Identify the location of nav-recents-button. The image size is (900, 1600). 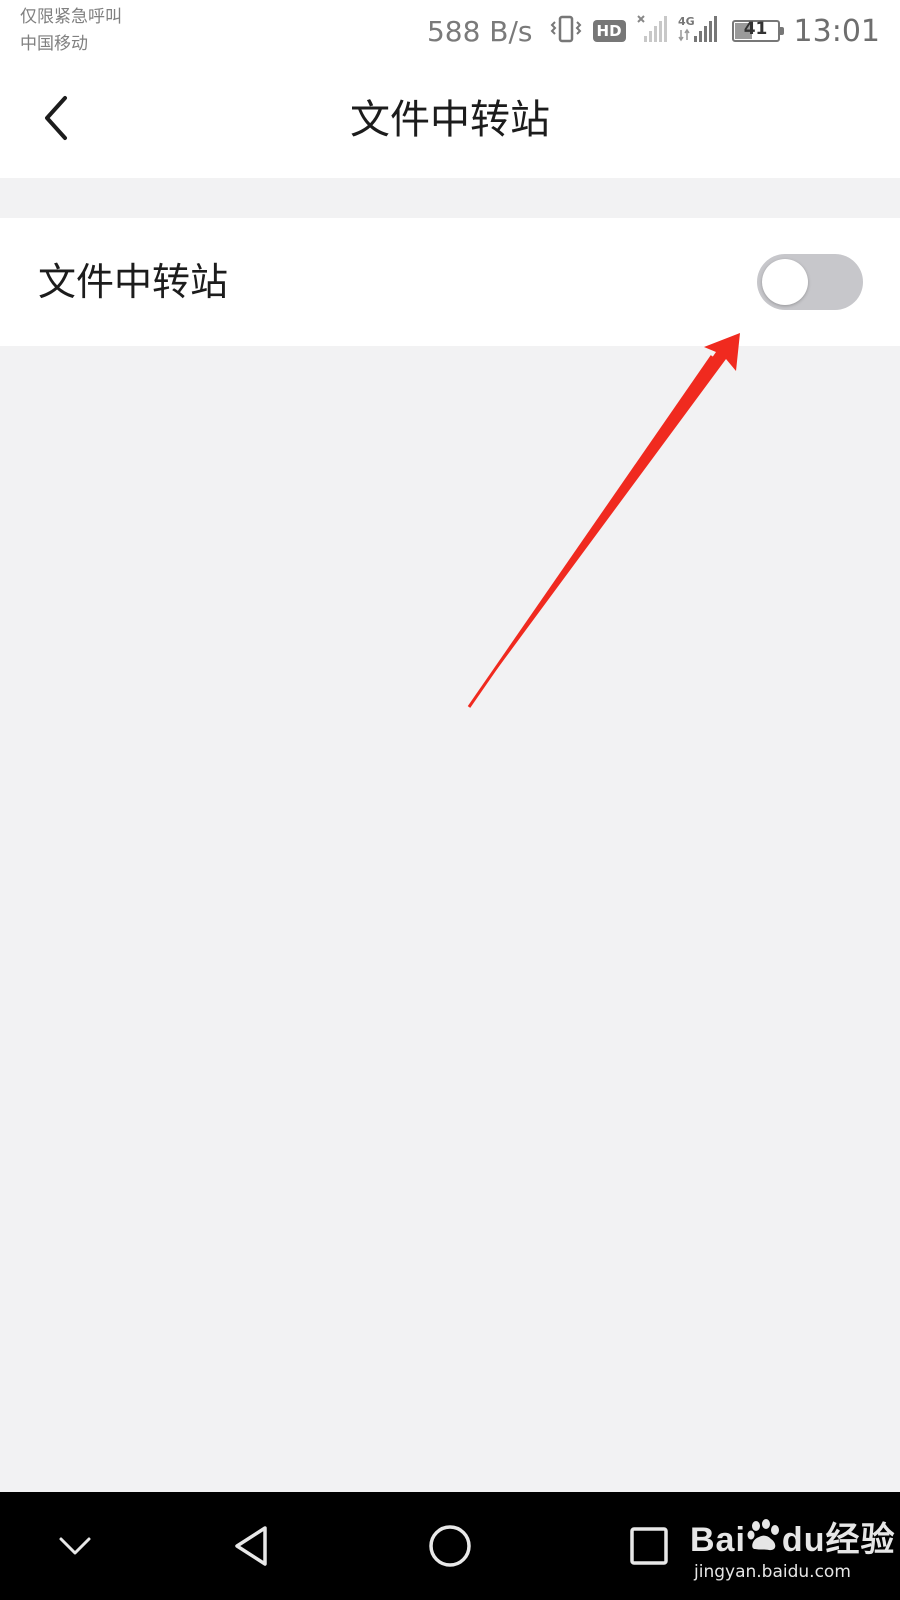
(649, 1546).